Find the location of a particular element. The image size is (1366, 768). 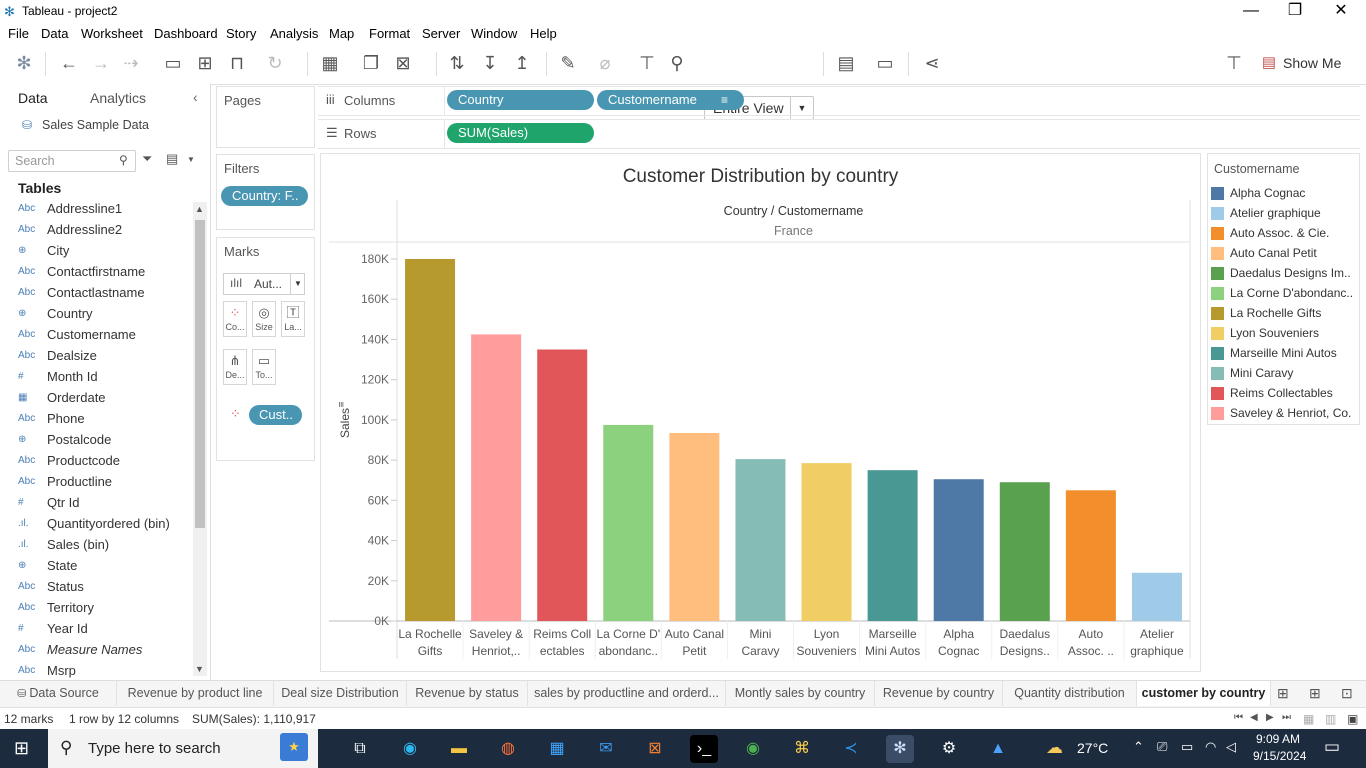

menu-file: File is located at coordinates (18, 33).